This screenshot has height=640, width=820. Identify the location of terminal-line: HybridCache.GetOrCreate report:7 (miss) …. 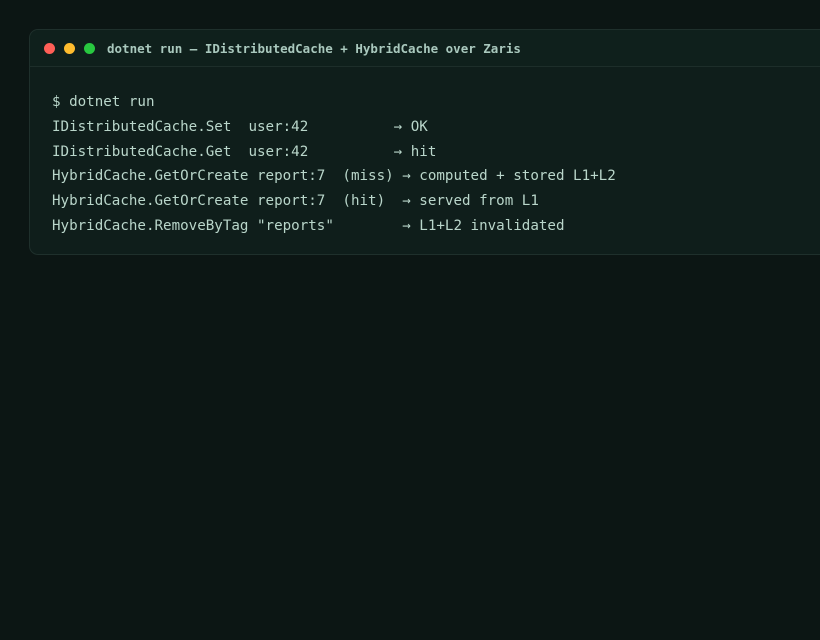
(334, 176).